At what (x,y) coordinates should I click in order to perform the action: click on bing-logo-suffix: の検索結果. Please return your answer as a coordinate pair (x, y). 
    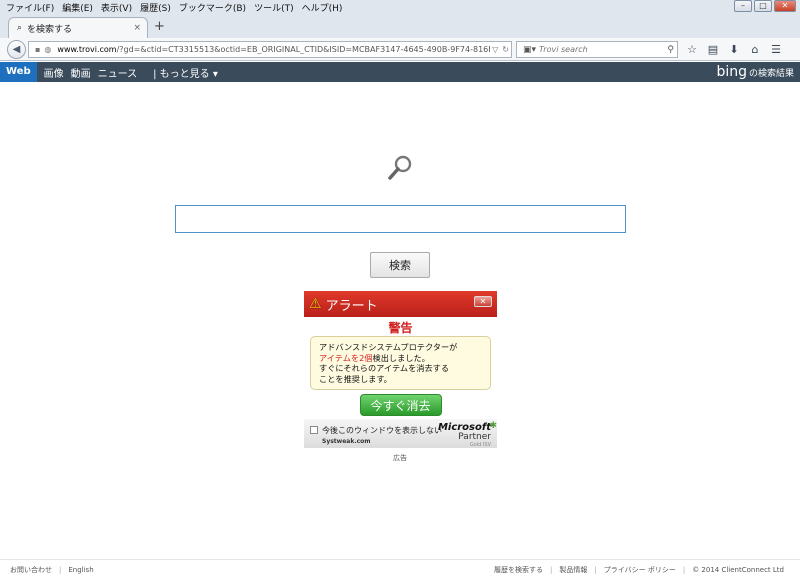
    Looking at the image, I should click on (771, 74).